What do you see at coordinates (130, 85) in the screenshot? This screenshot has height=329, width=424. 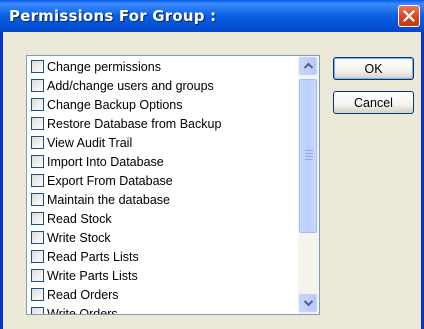 I see `permission-label: Add/change users and groups` at bounding box center [130, 85].